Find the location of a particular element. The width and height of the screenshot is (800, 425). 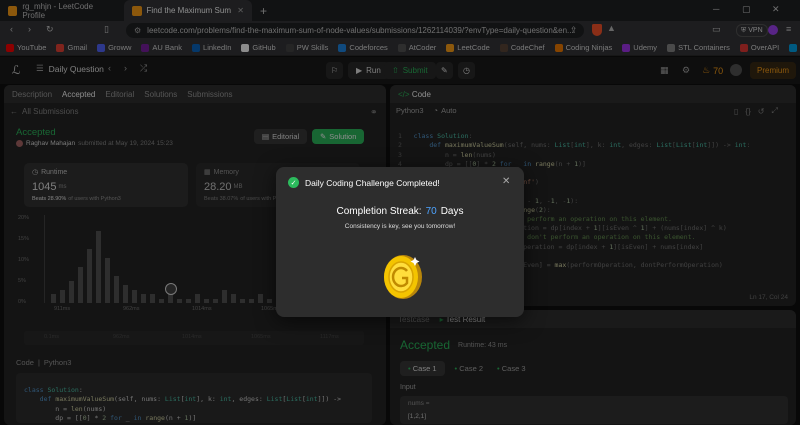

modal-message: Consistency is key, see you tomorrow! is located at coordinates (400, 226).